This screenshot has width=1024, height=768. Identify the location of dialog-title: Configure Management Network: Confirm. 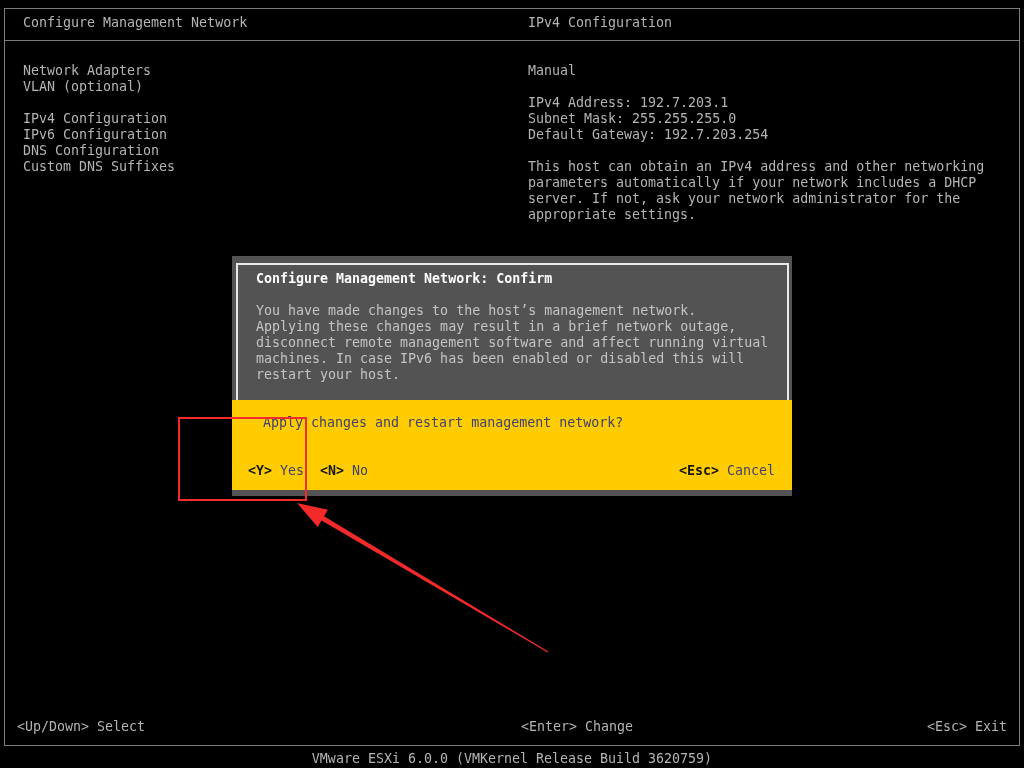
(404, 279).